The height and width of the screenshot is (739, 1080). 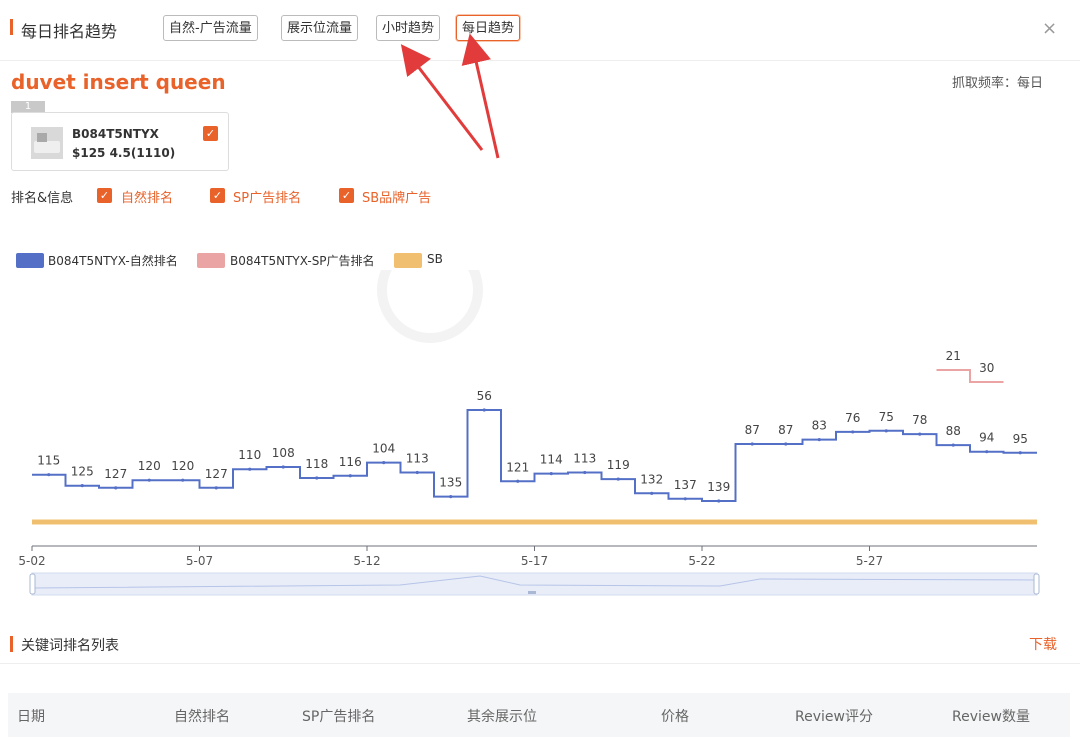 What do you see at coordinates (919, 420) in the screenshot?
I see `organic-data-label: 78` at bounding box center [919, 420].